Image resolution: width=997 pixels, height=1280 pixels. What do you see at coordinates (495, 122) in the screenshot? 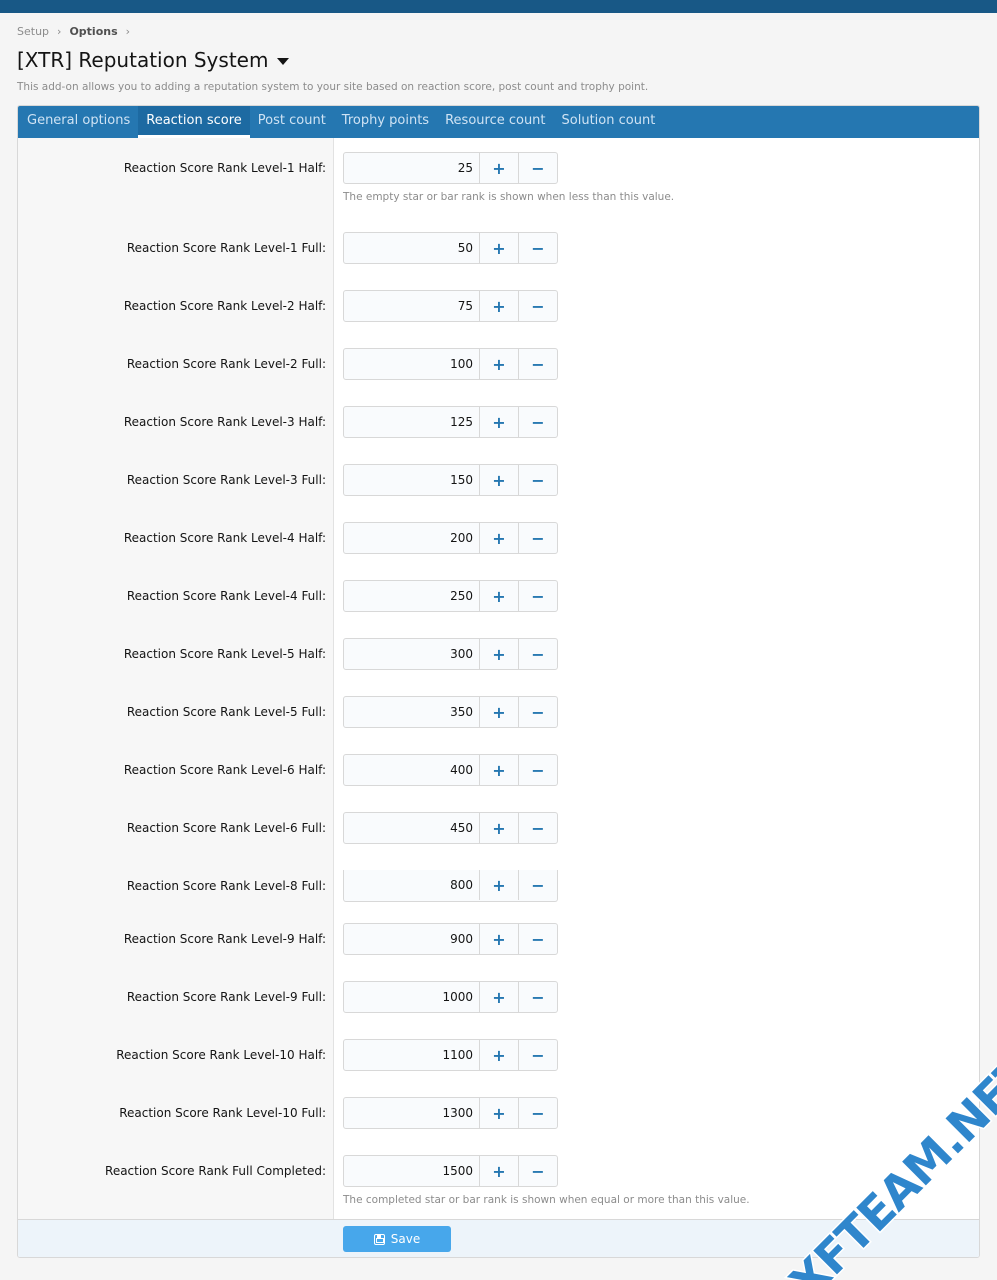
I see `tab-resource-count: Resource count` at bounding box center [495, 122].